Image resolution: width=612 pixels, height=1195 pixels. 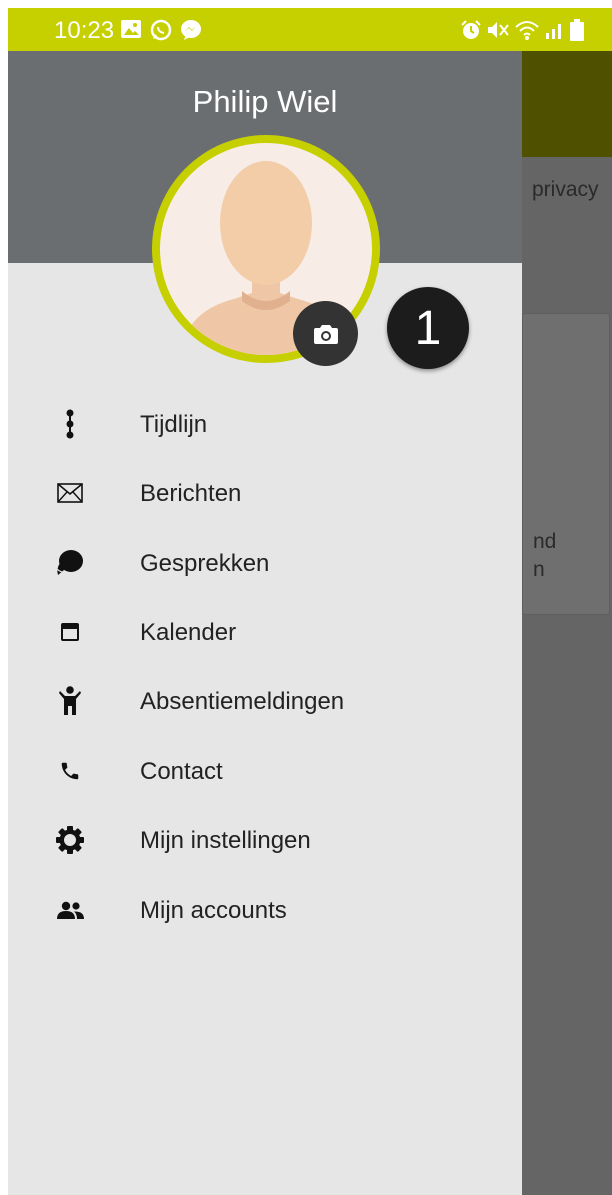 What do you see at coordinates (131, 29) in the screenshot?
I see `gallery-icon` at bounding box center [131, 29].